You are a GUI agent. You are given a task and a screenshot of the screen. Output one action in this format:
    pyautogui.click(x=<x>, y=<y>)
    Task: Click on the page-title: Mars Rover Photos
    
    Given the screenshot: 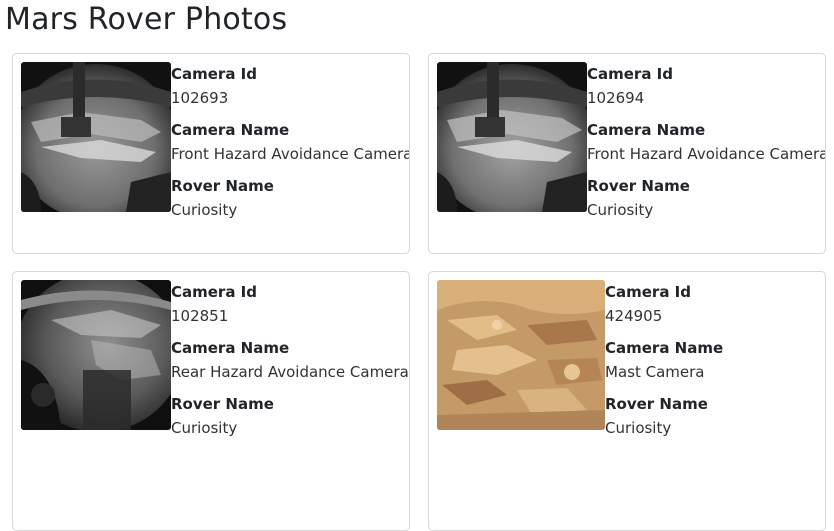 What is the action you would take?
    pyautogui.click(x=146, y=19)
    